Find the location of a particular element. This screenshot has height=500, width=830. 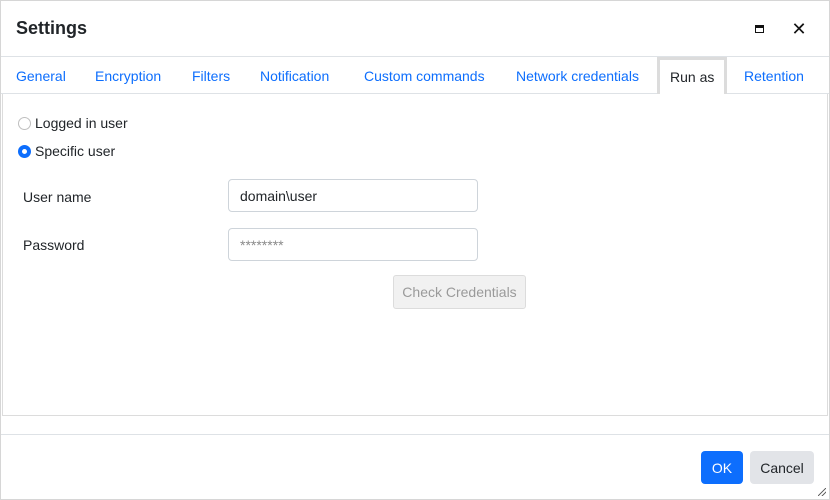

tab-encryption: Encryption is located at coordinates (128, 75).